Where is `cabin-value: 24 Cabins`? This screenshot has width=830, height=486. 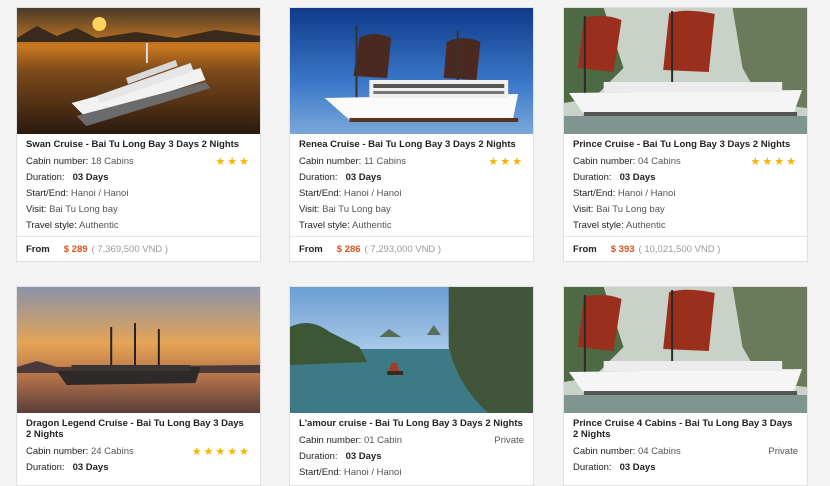
cabin-value: 24 Cabins is located at coordinates (112, 451).